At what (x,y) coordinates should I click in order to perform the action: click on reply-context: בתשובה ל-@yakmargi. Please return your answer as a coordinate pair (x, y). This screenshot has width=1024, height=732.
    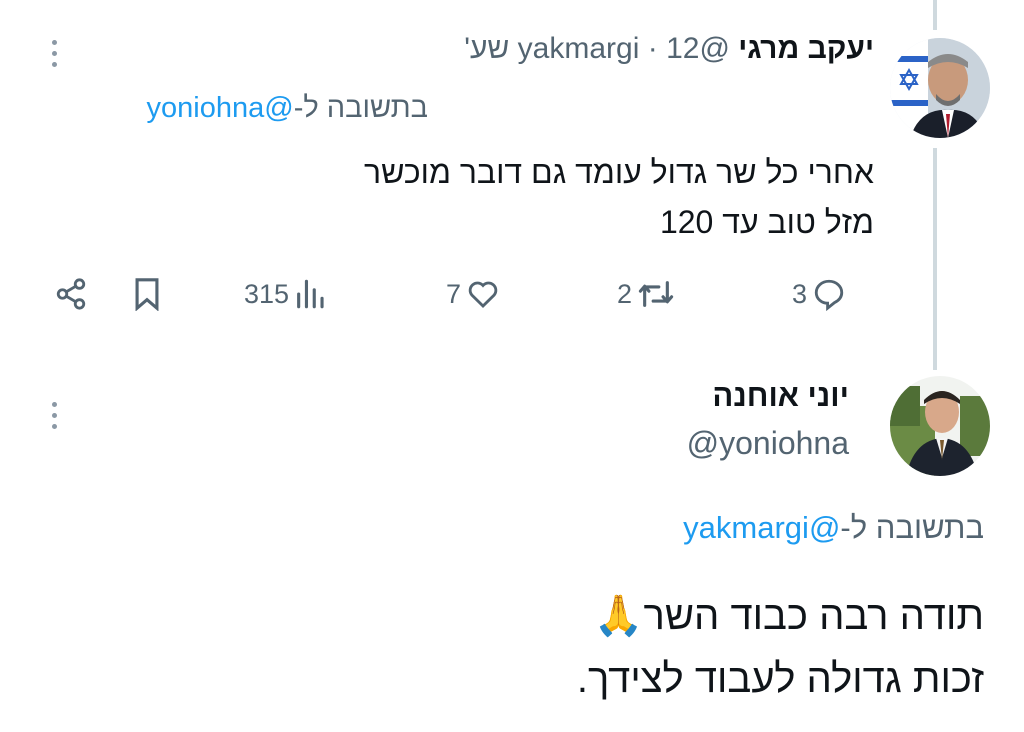
    Looking at the image, I should click on (833, 528).